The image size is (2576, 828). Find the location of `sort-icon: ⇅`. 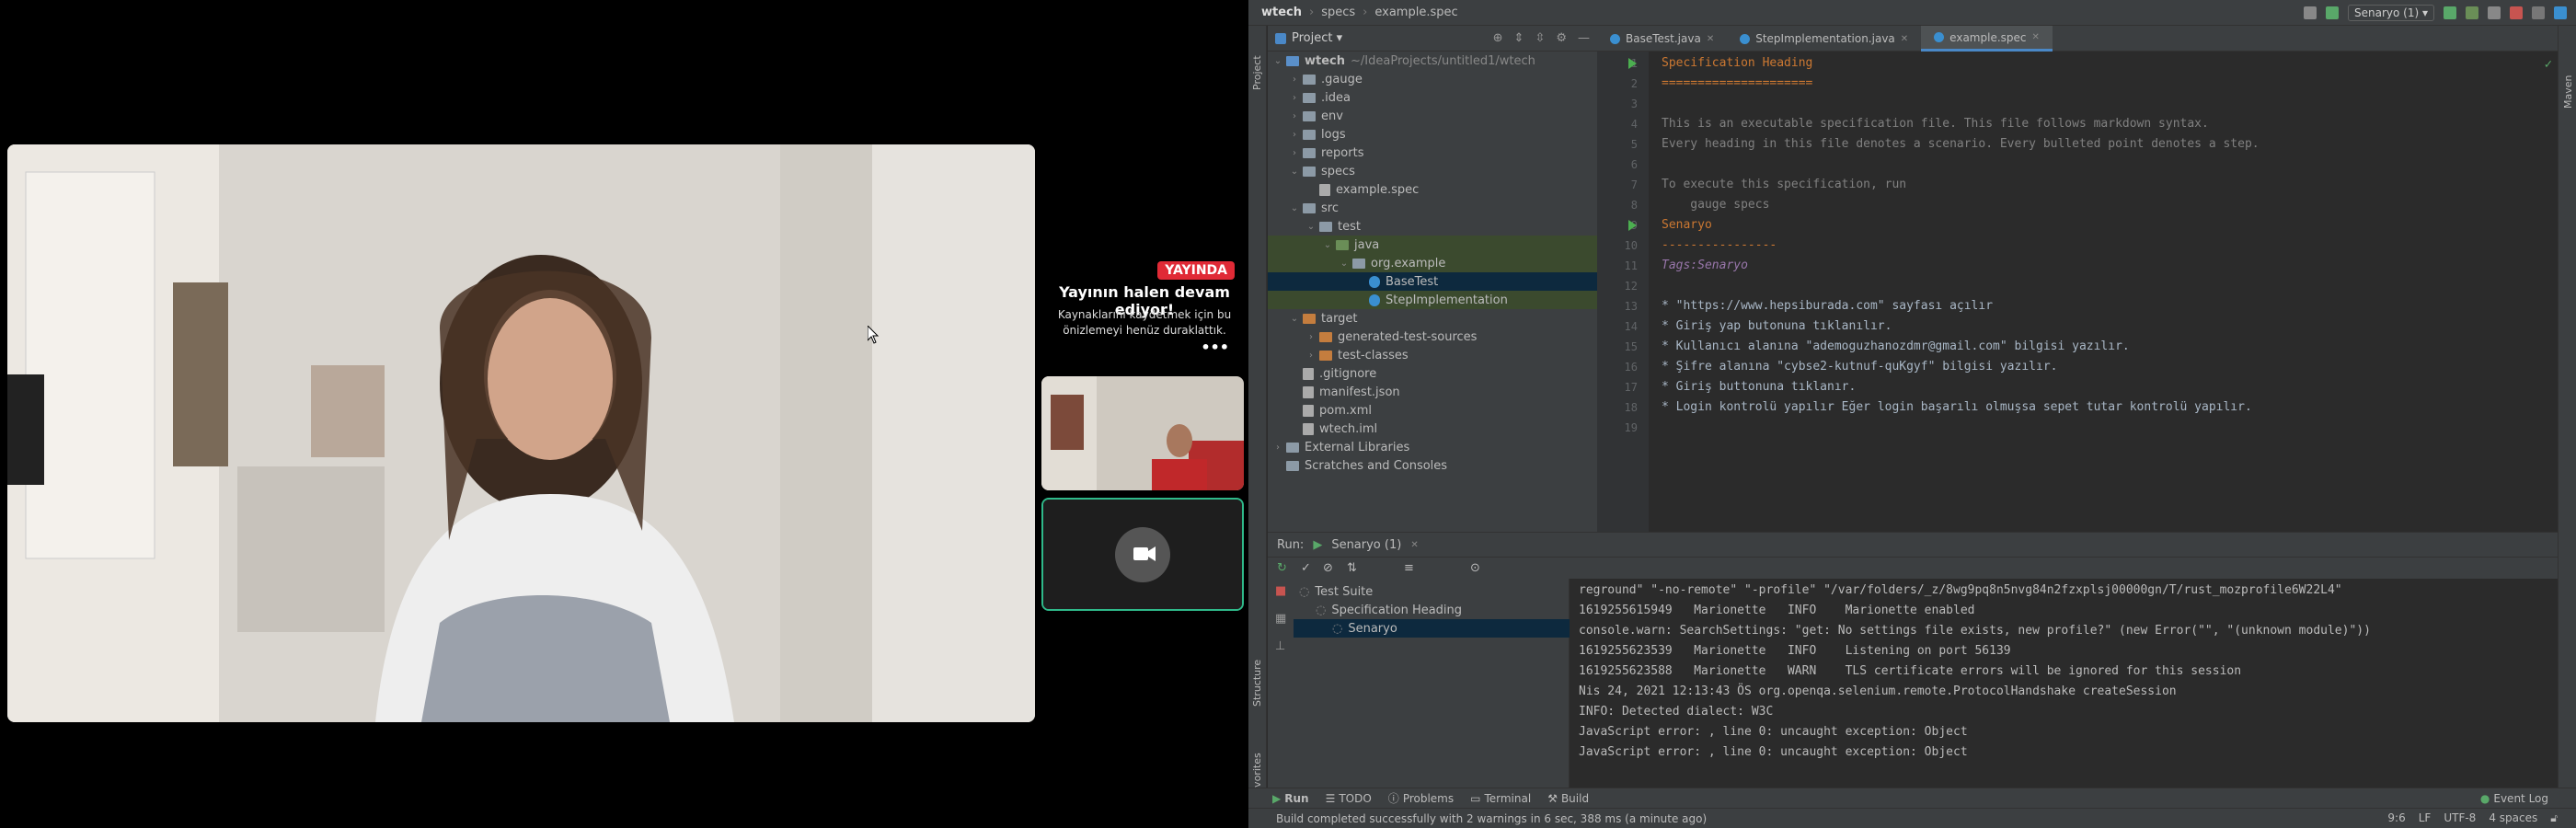

sort-icon: ⇅ is located at coordinates (1352, 568).